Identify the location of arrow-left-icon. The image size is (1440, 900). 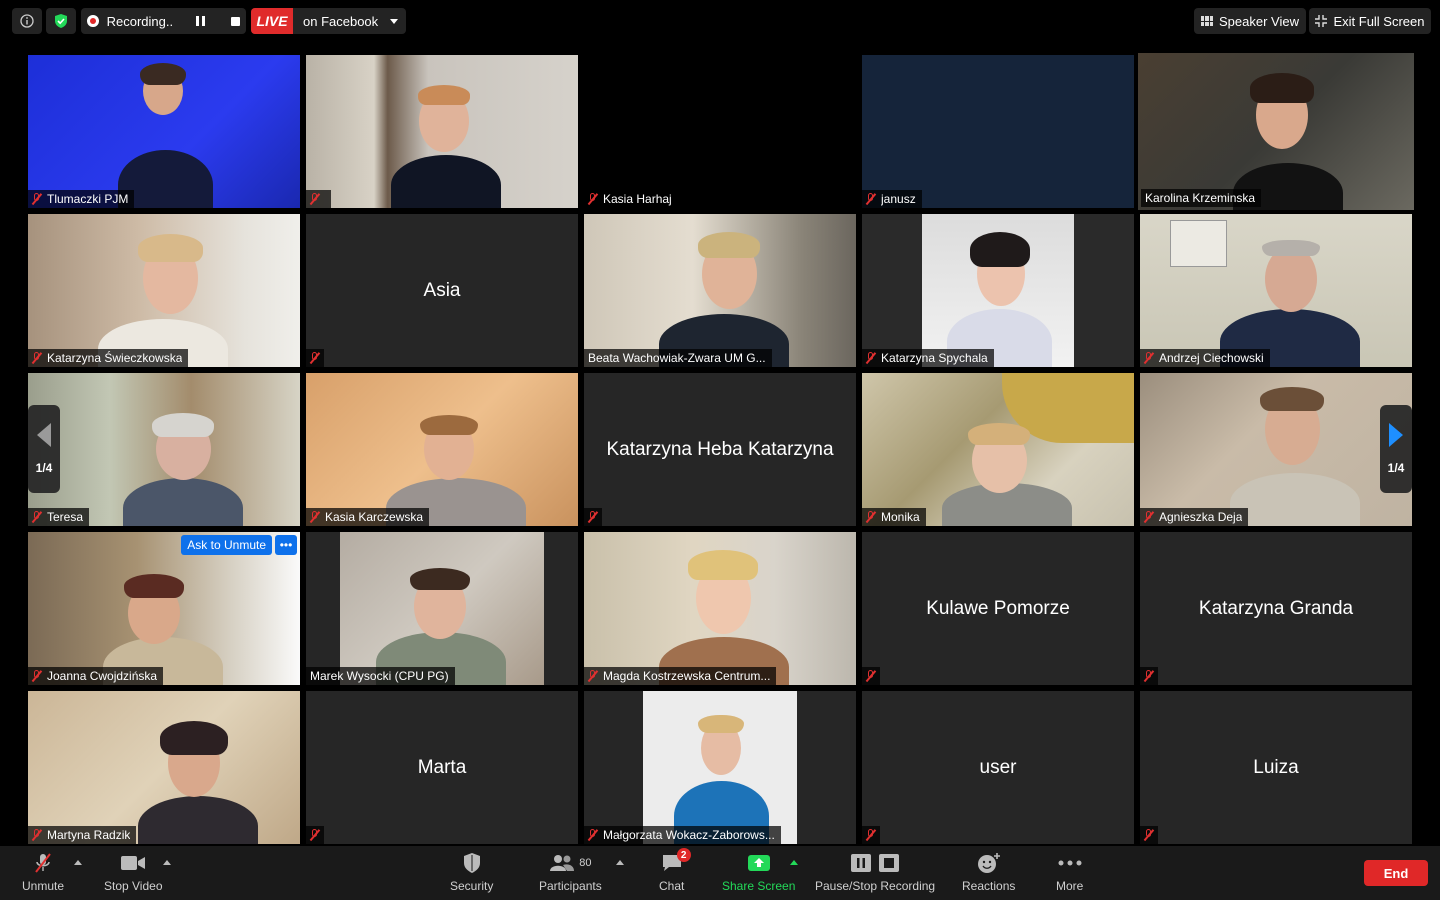
(44, 435).